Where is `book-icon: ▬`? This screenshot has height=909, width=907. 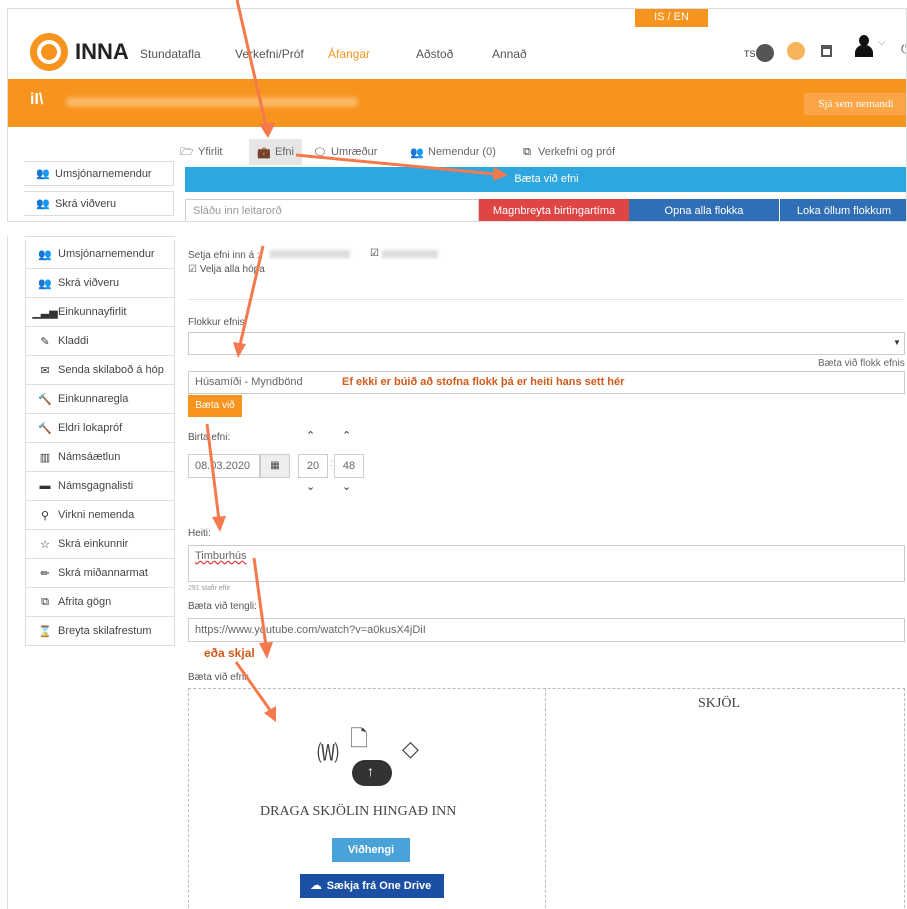
book-icon: ▬ is located at coordinates (45, 486).